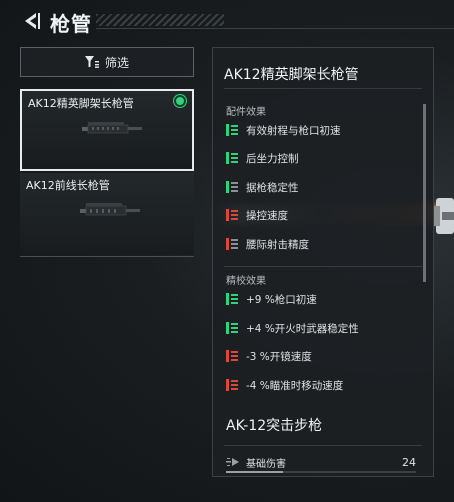  Describe the element at coordinates (81, 103) in the screenshot. I see `attachment-name: AK12精英脚架长枪管` at that location.